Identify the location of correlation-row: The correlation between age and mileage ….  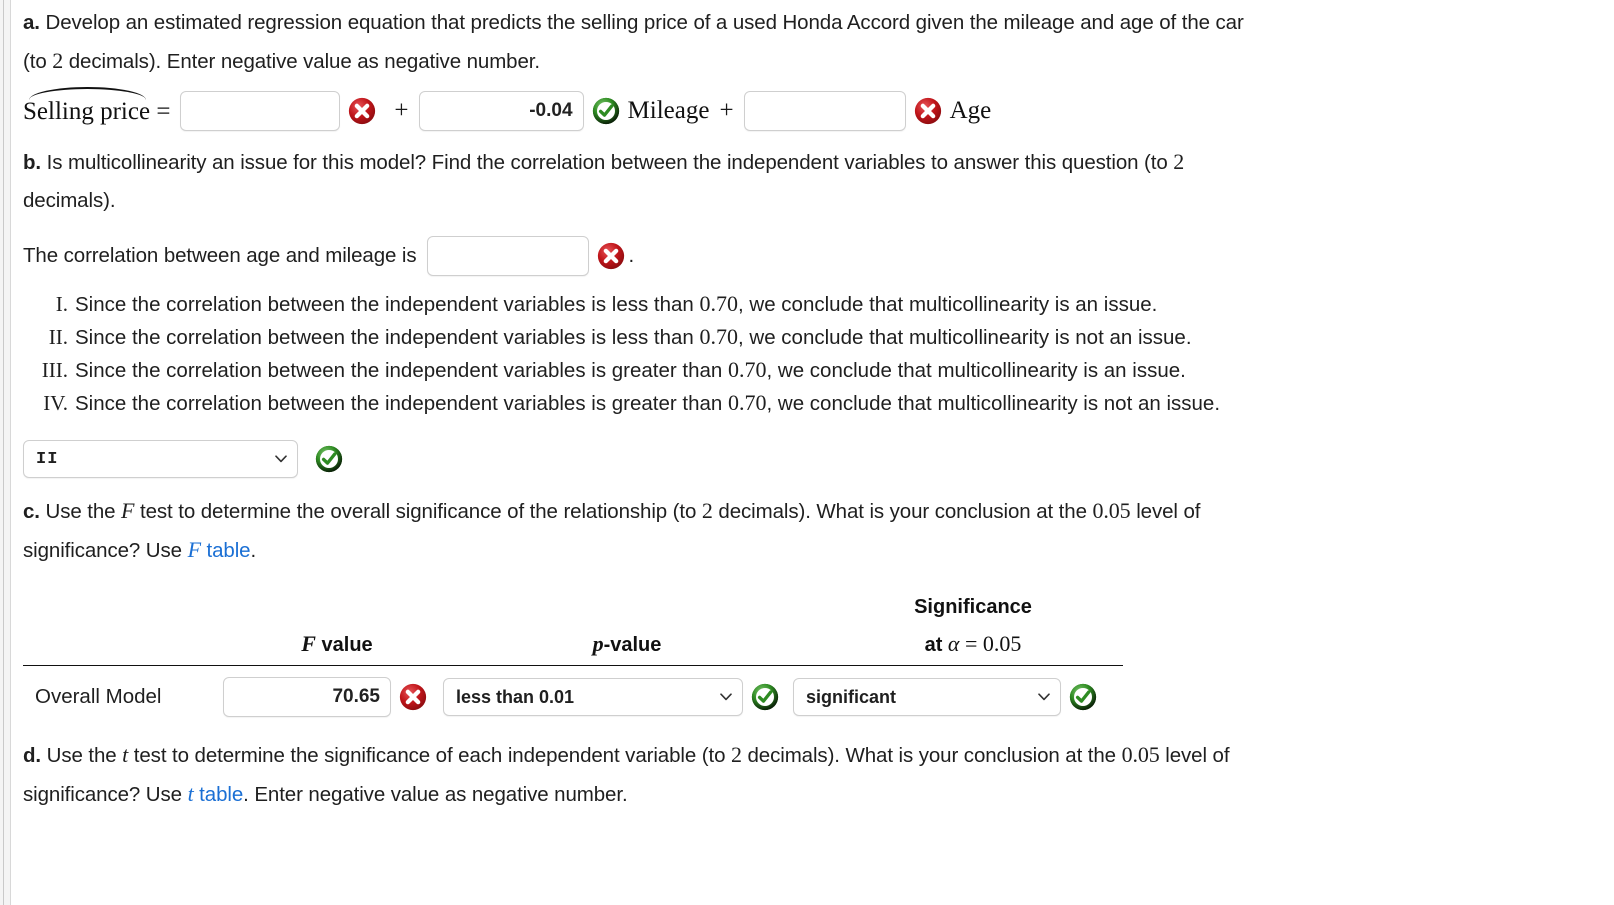
(811, 256).